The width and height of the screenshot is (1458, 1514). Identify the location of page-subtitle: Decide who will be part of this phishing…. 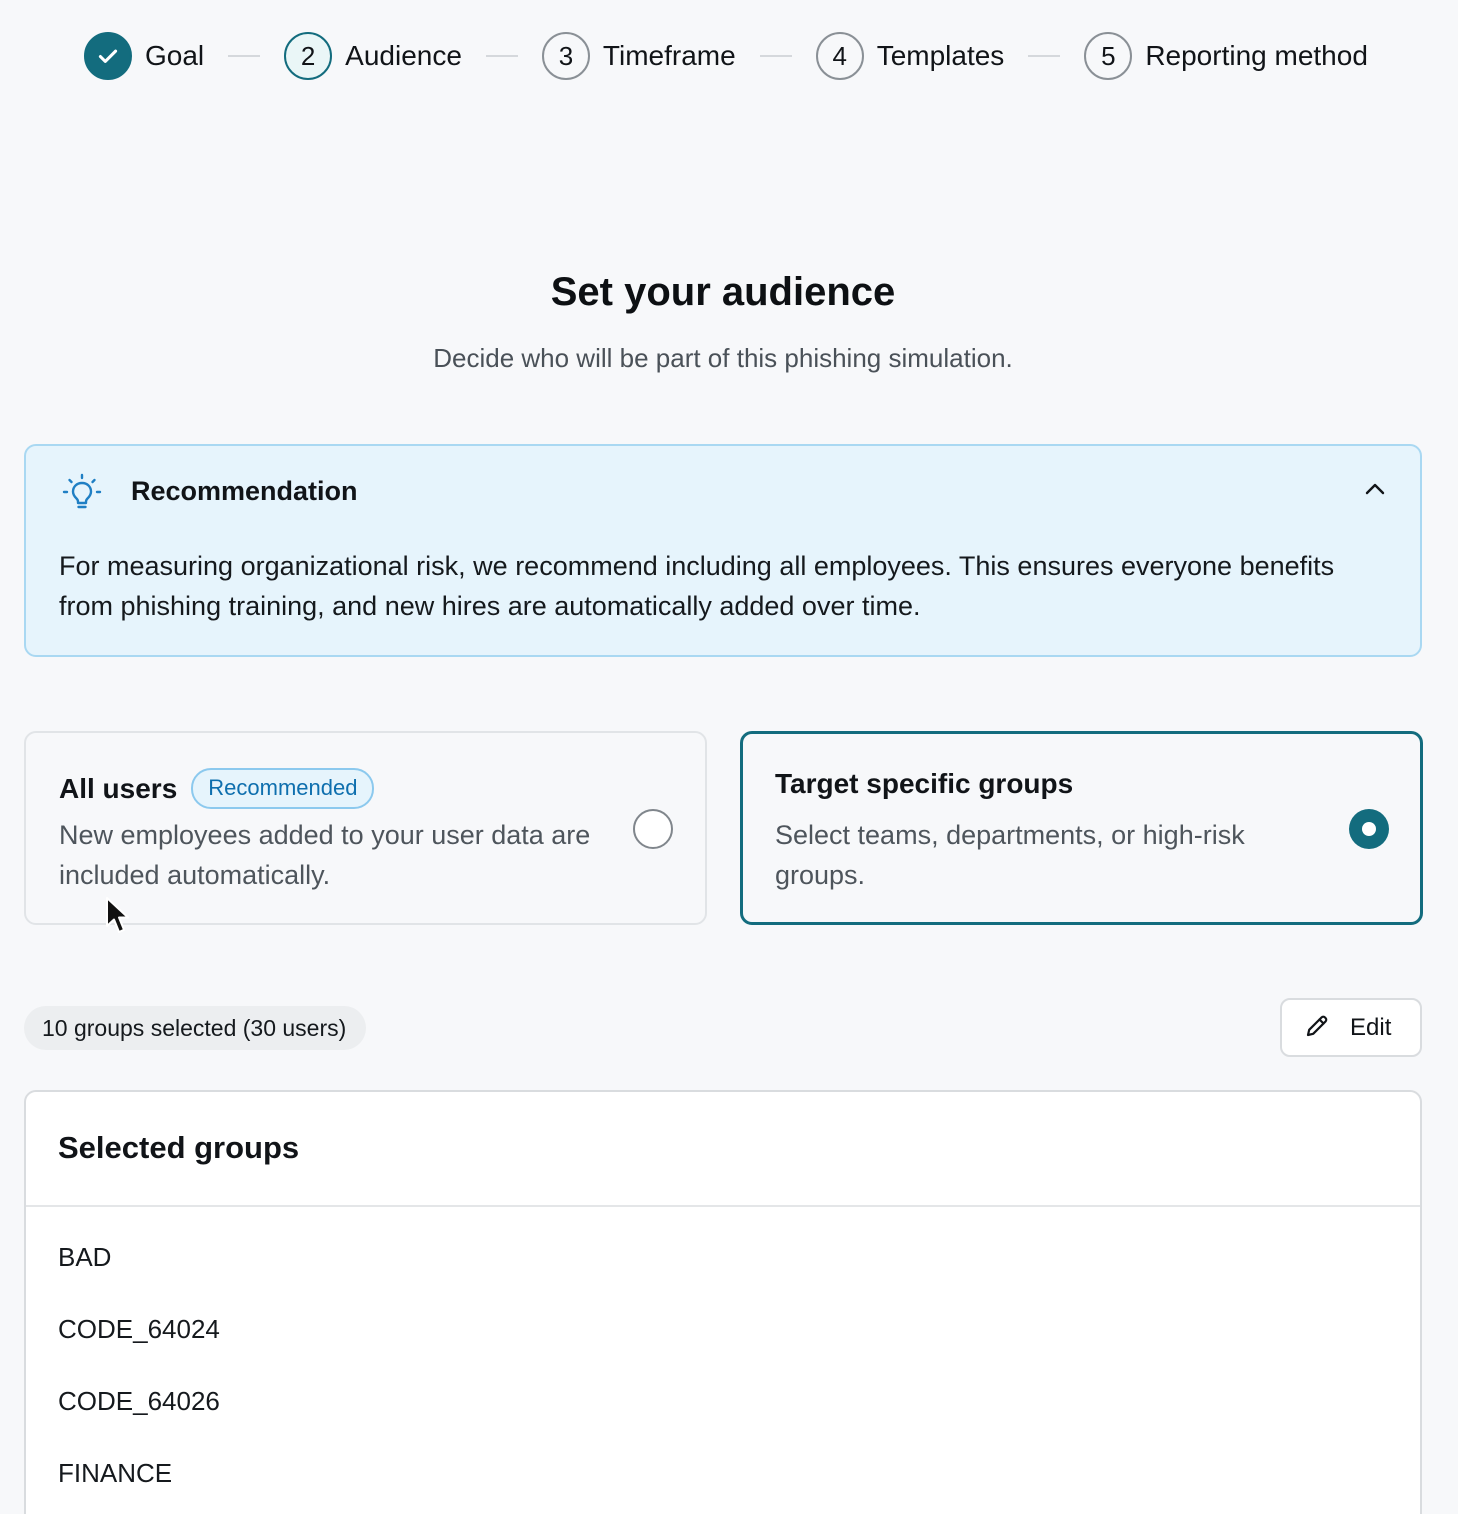
(723, 358).